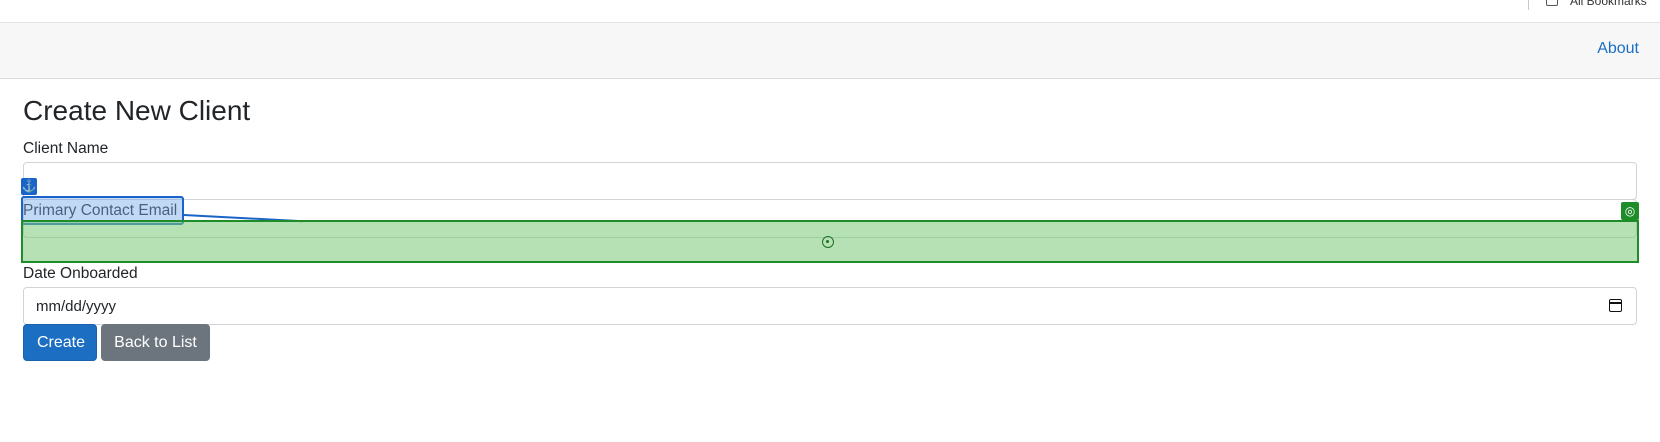 Image resolution: width=1660 pixels, height=442 pixels. What do you see at coordinates (1630, 211) in the screenshot?
I see `target-icon: ◎` at bounding box center [1630, 211].